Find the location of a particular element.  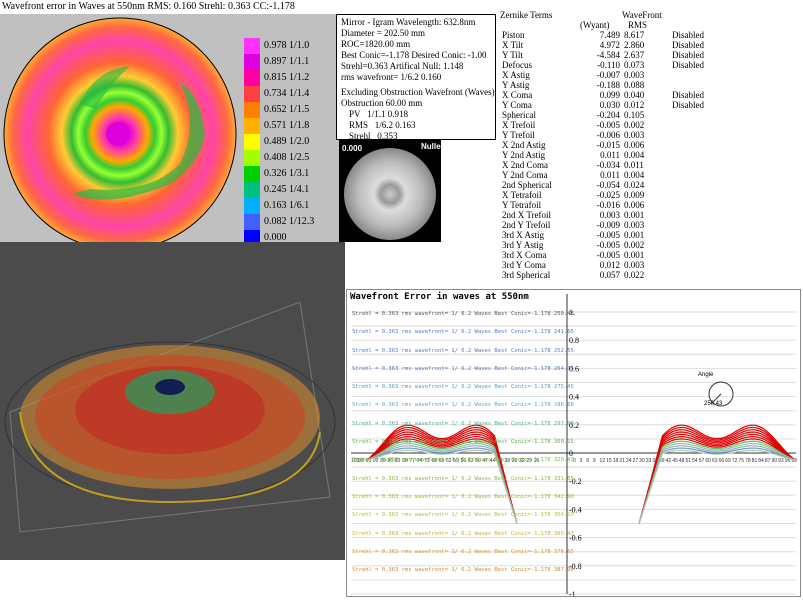

zernike-wyant-value: -0.006 is located at coordinates (608, 135).